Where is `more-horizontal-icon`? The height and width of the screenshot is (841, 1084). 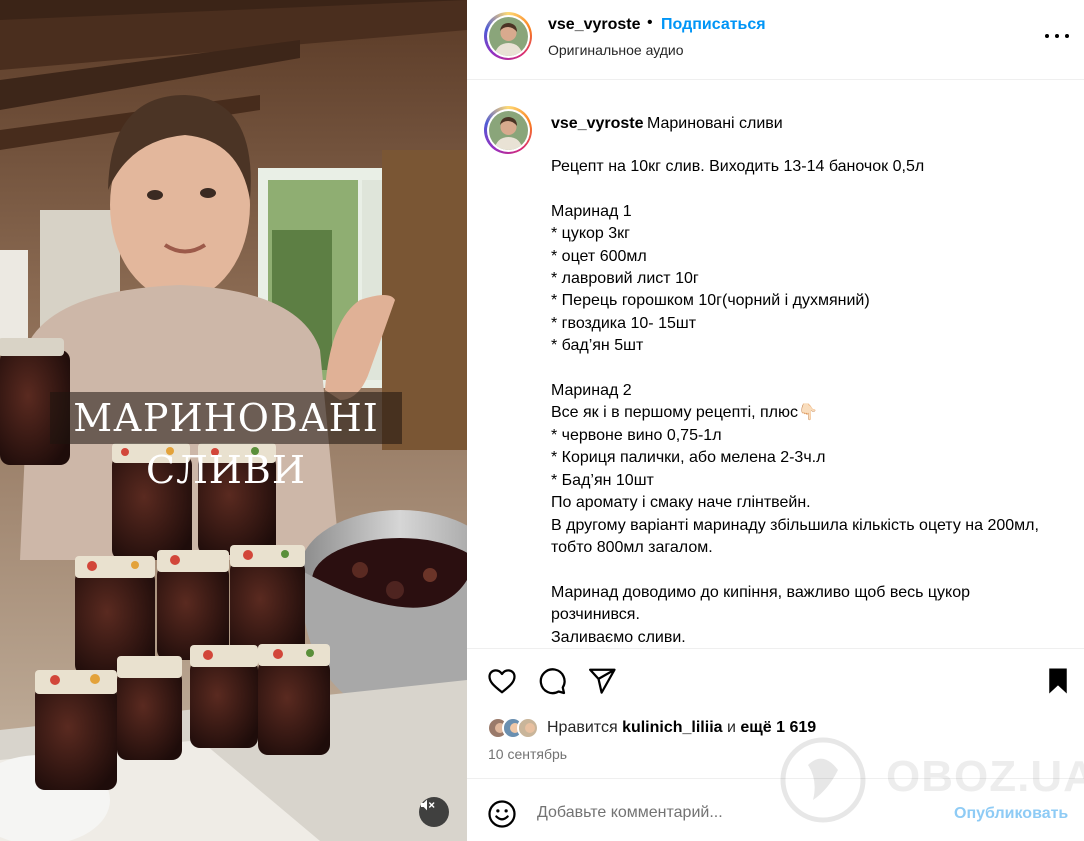
more-horizontal-icon is located at coordinates (1047, 36).